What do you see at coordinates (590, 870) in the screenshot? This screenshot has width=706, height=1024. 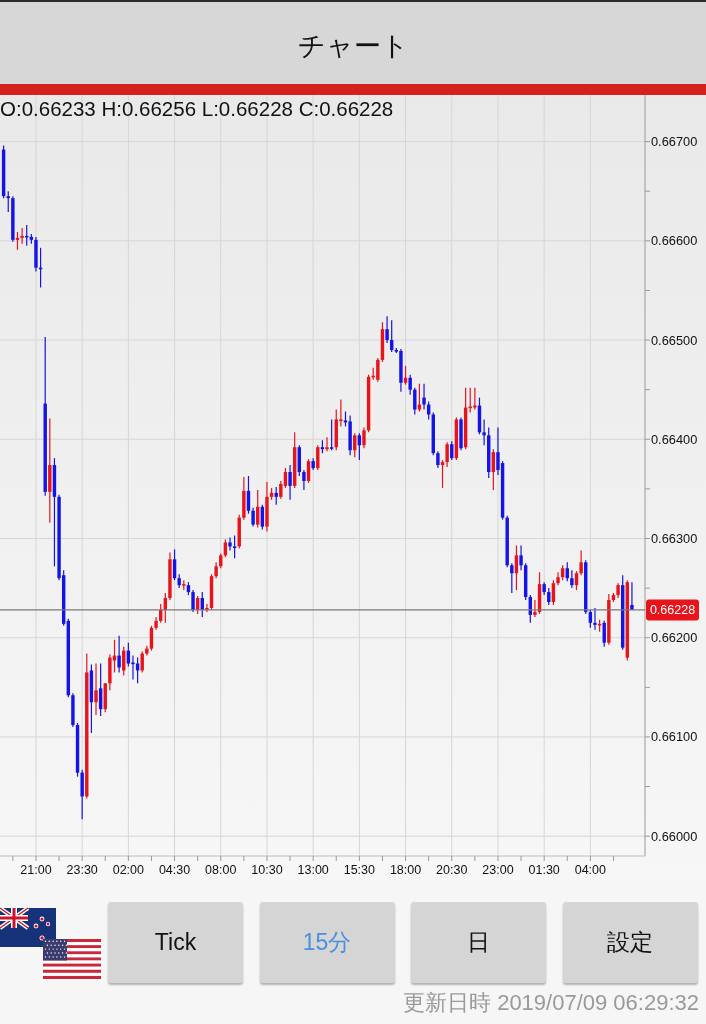 I see `time-axis-label: 04:00` at bounding box center [590, 870].